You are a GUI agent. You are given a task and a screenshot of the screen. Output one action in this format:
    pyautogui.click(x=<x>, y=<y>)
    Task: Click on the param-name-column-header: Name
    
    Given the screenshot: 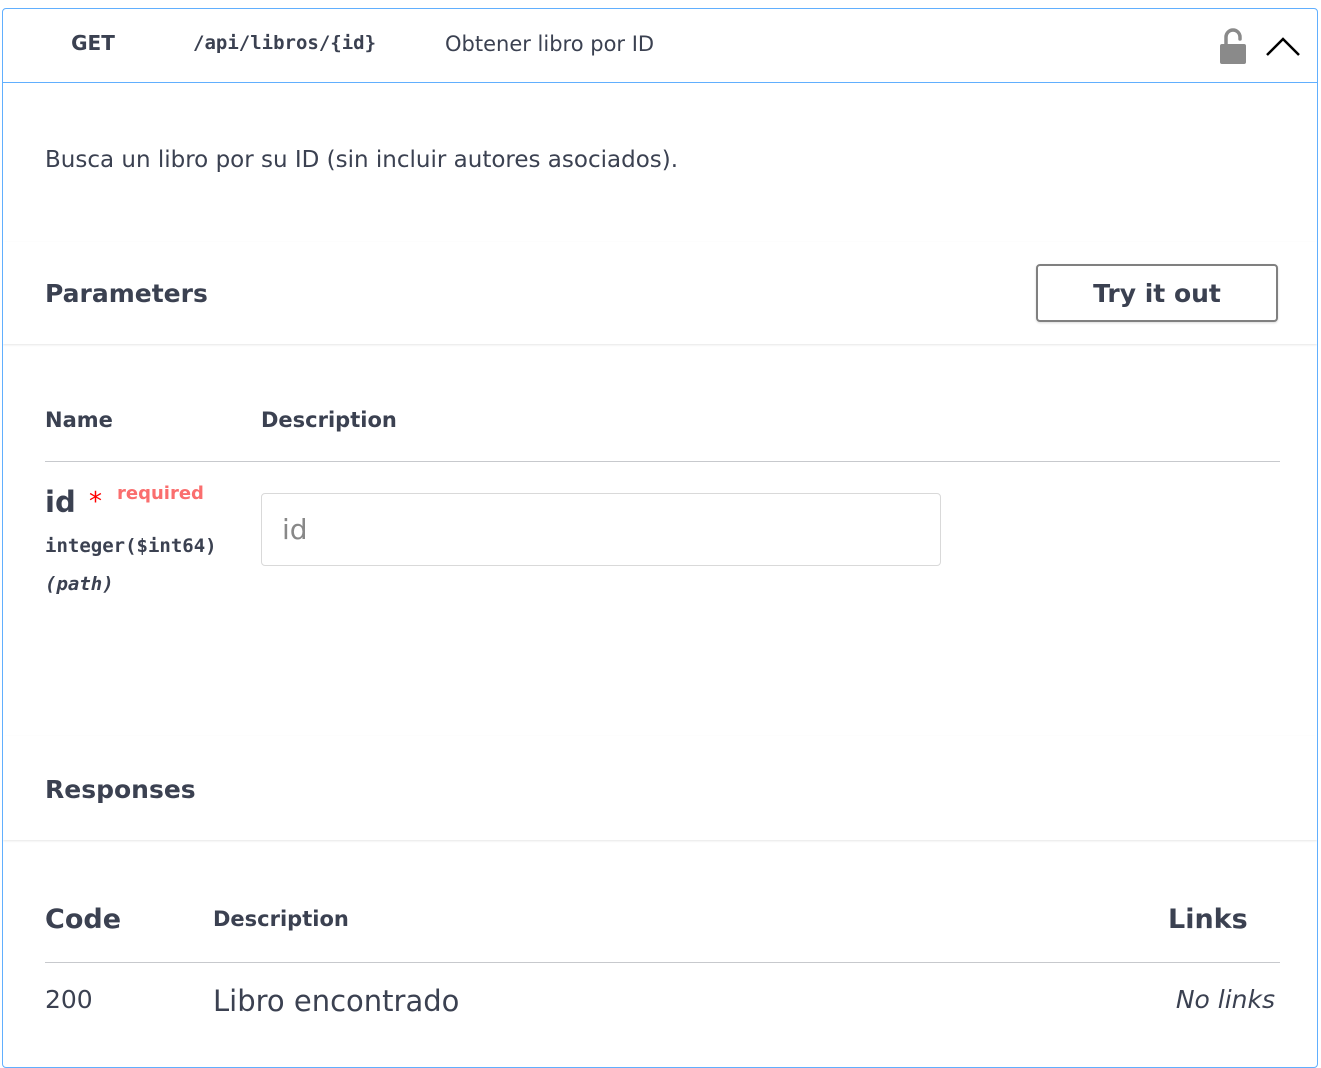 What is the action you would take?
    pyautogui.click(x=79, y=420)
    